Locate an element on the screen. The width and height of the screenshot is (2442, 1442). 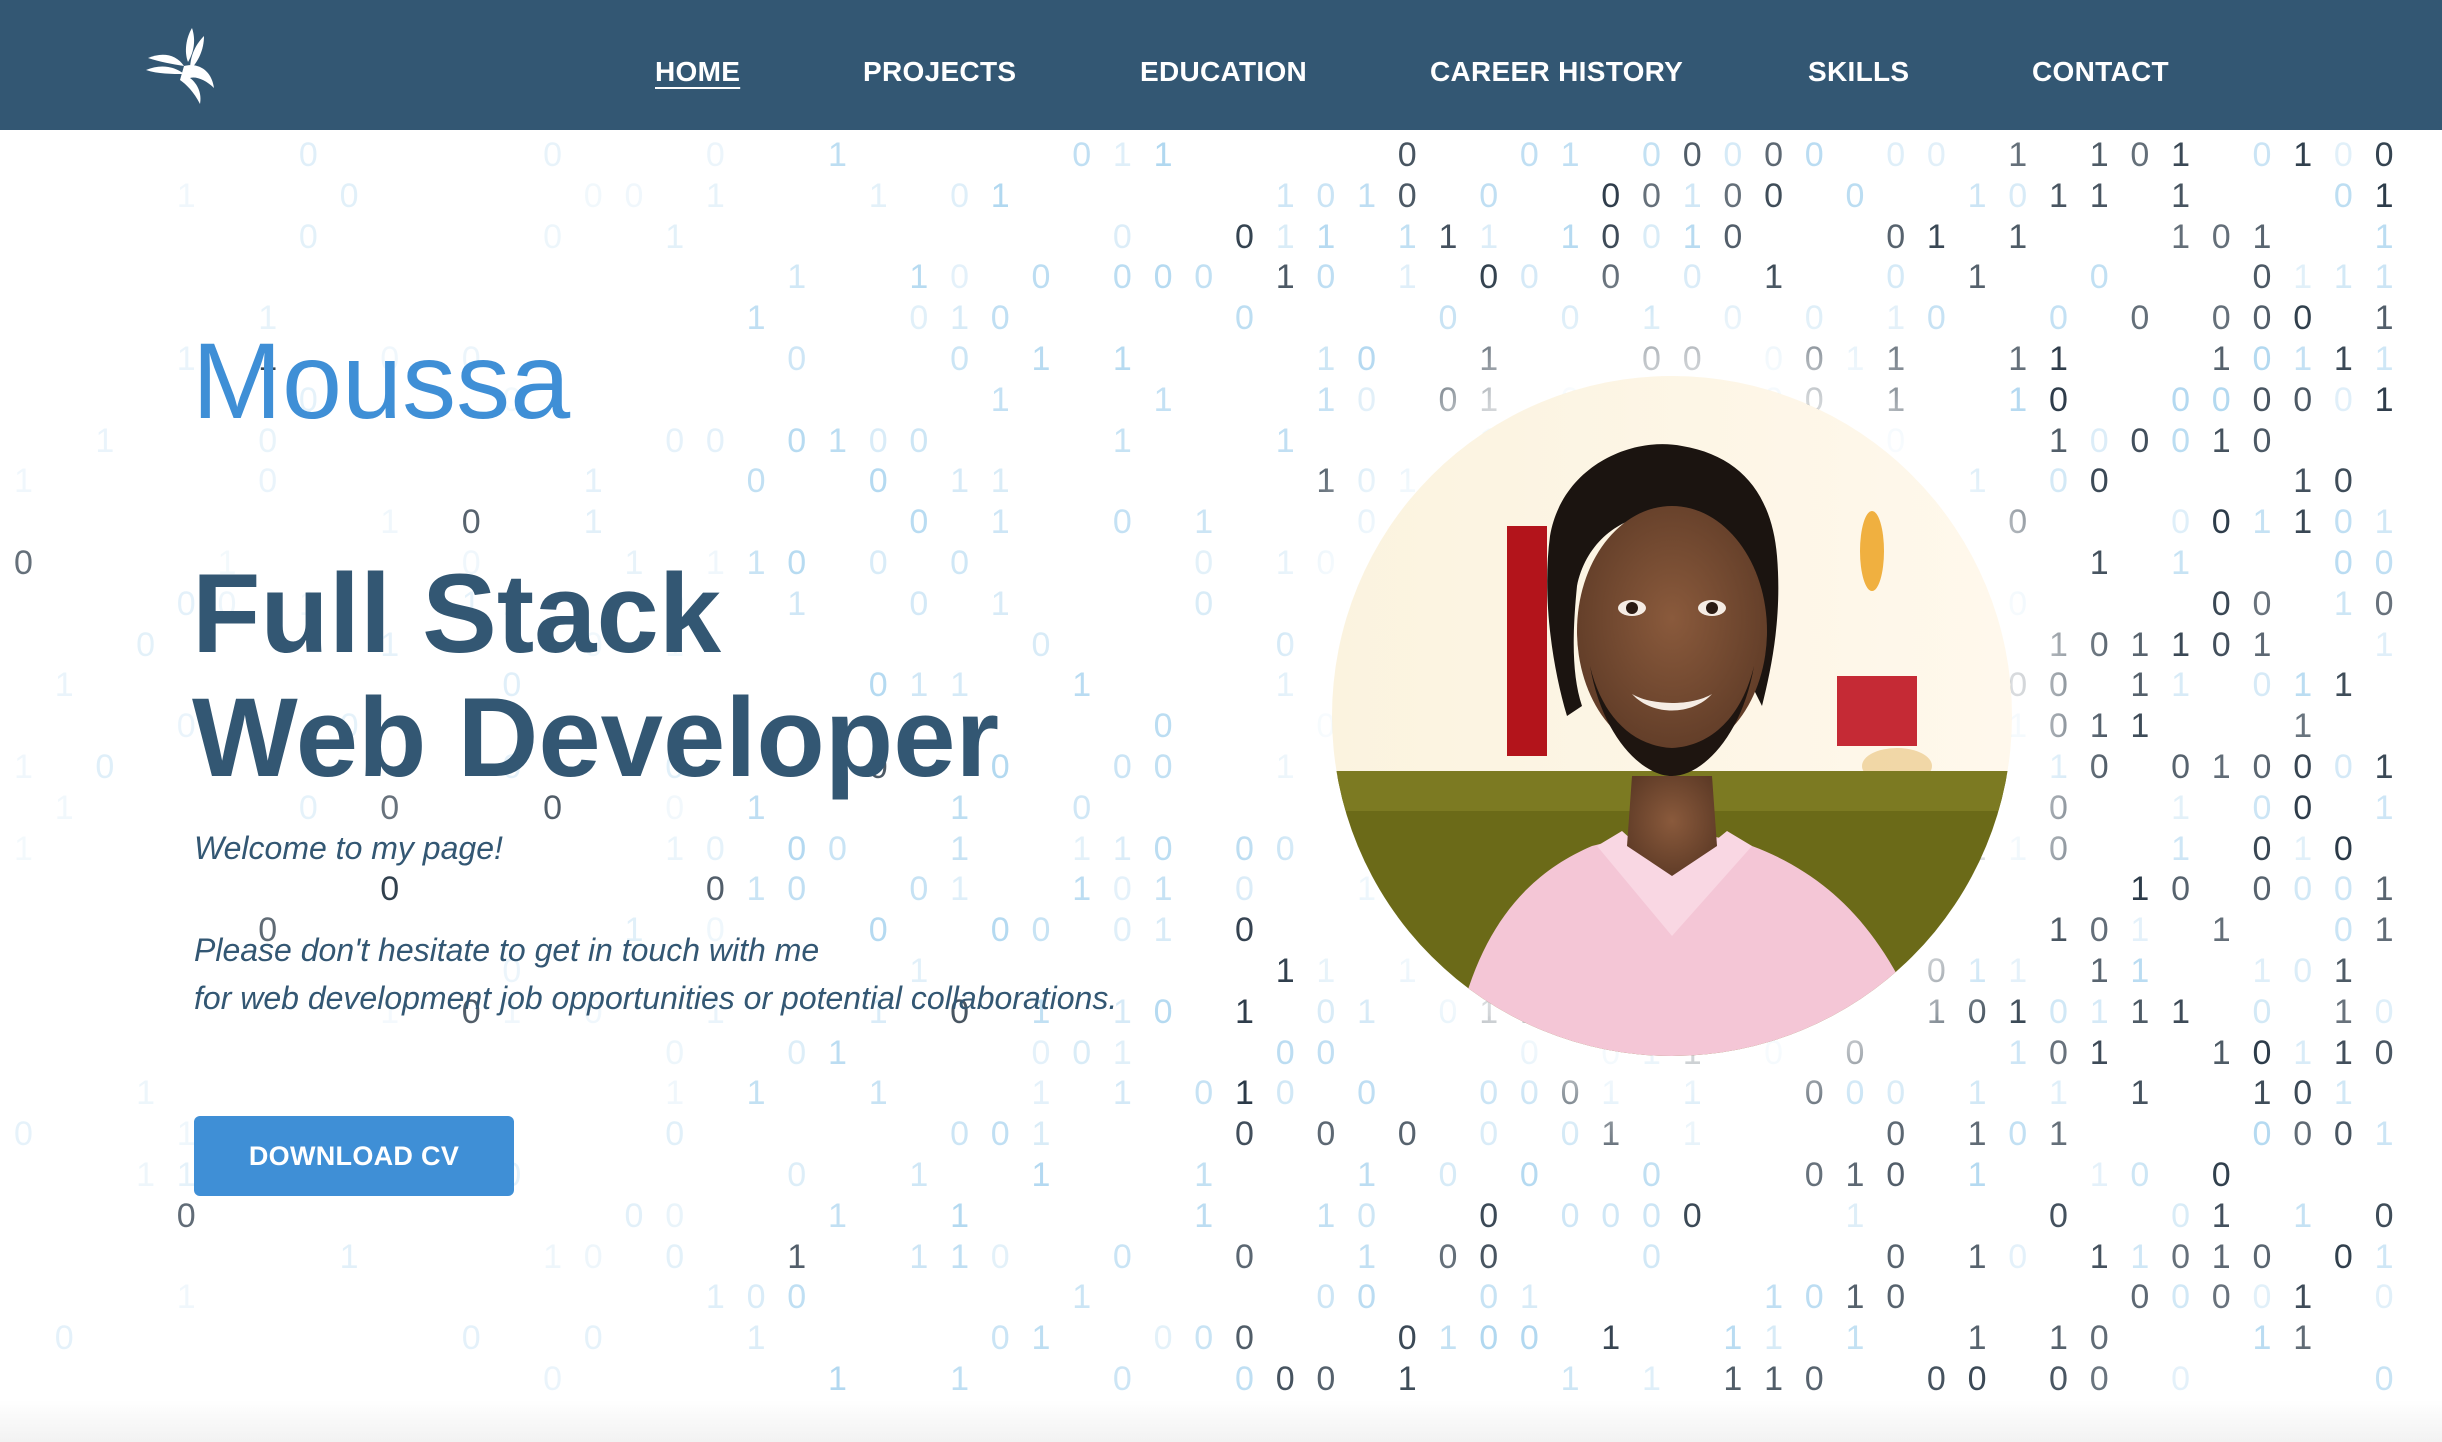
hero-headline: Full Stack Web Developer is located at coordinates (595, 676).